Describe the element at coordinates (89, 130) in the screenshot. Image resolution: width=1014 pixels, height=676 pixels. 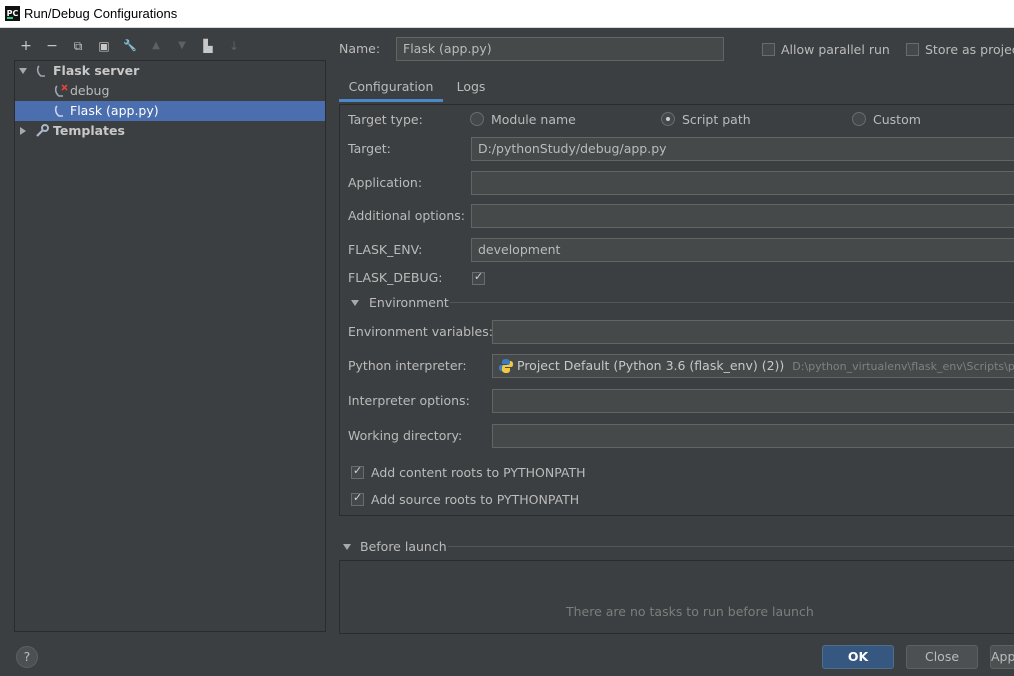
I see `tree-label-templates: Templates` at that location.